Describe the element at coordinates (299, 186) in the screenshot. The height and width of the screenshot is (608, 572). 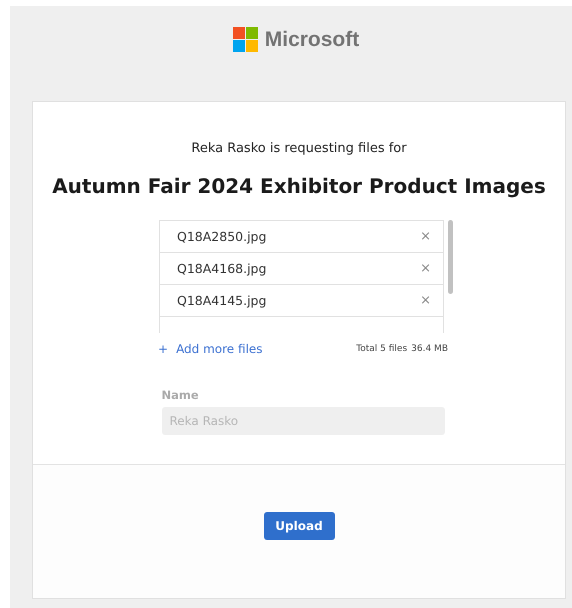
I see `request-title: Autumn Fair 2024 Exhibitor Product Images` at that location.